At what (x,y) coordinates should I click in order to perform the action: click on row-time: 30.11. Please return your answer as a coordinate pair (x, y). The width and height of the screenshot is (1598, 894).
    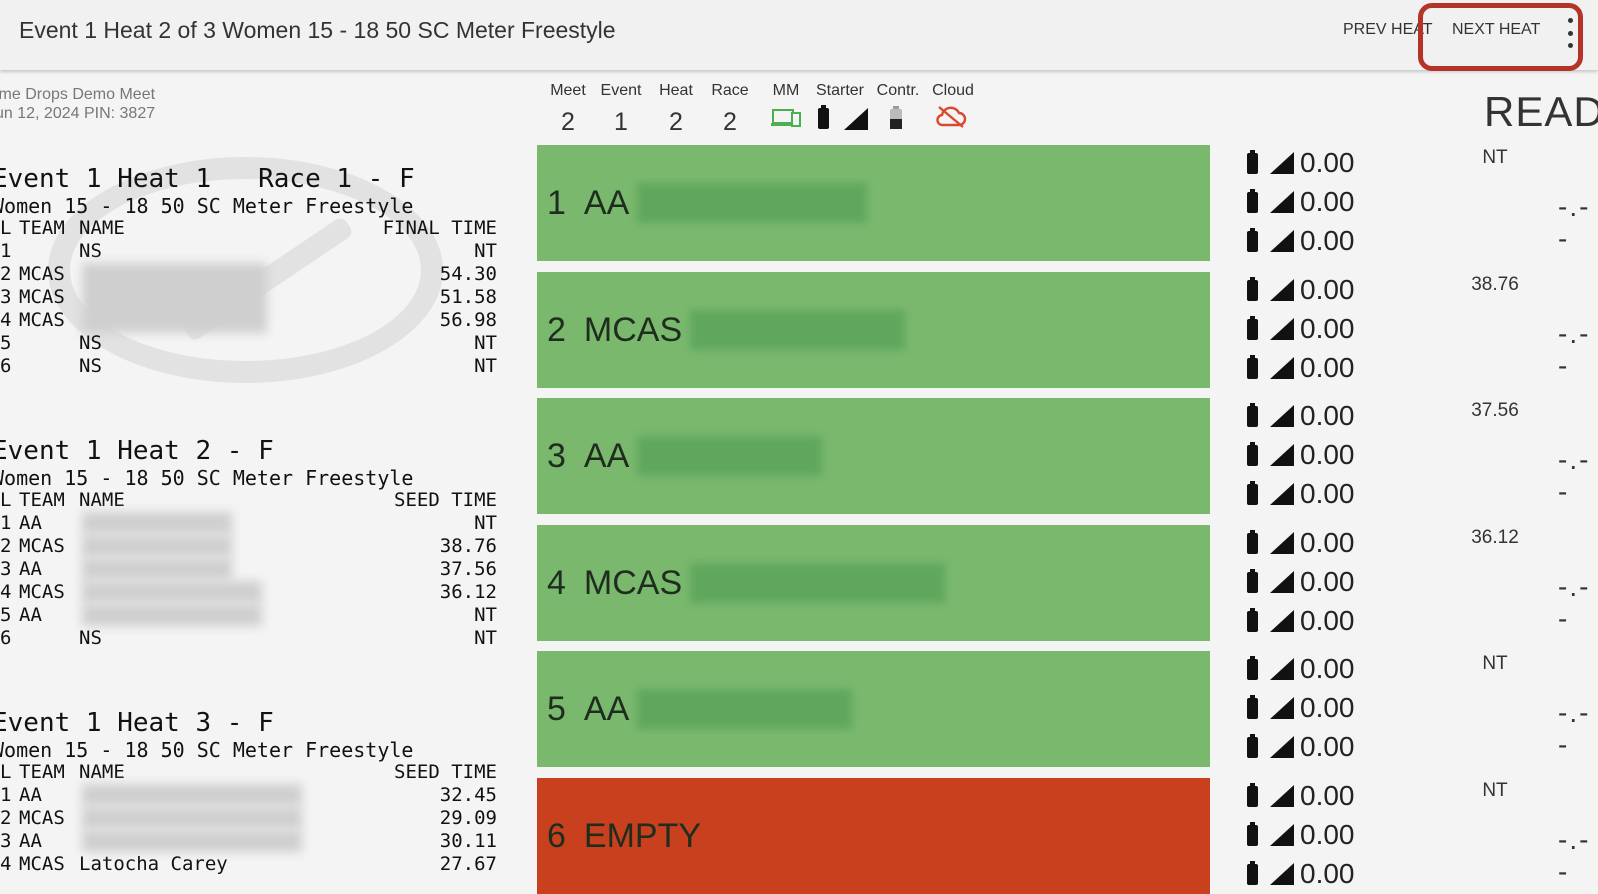
    Looking at the image, I should click on (468, 841).